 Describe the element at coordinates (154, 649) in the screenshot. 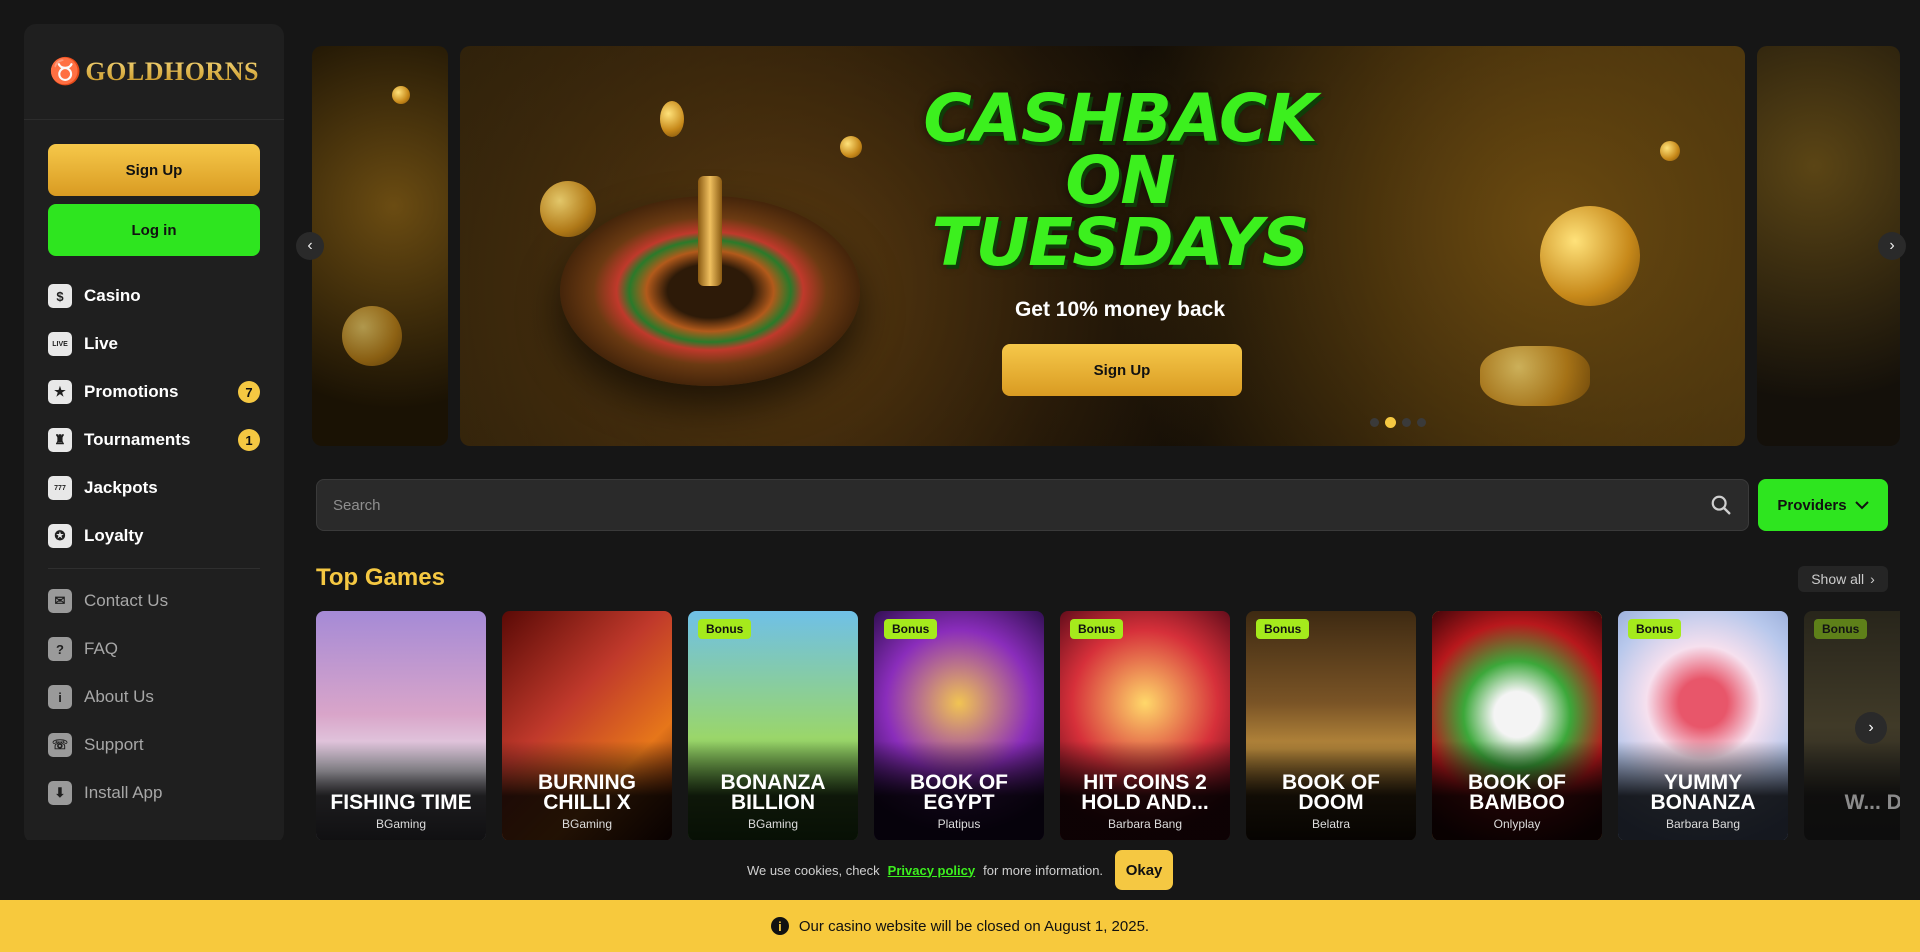

I see `sidebar-item-faq: ? FAQ` at that location.